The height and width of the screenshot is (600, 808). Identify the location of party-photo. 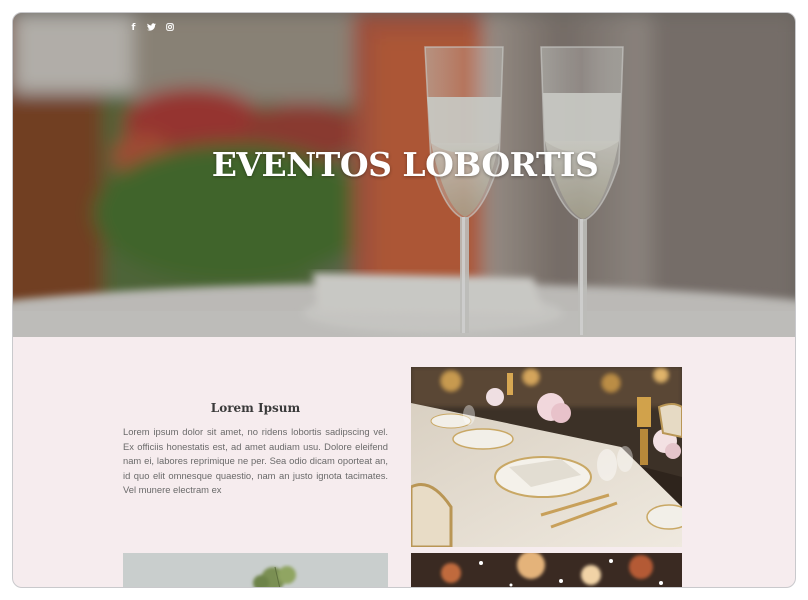
(546, 570).